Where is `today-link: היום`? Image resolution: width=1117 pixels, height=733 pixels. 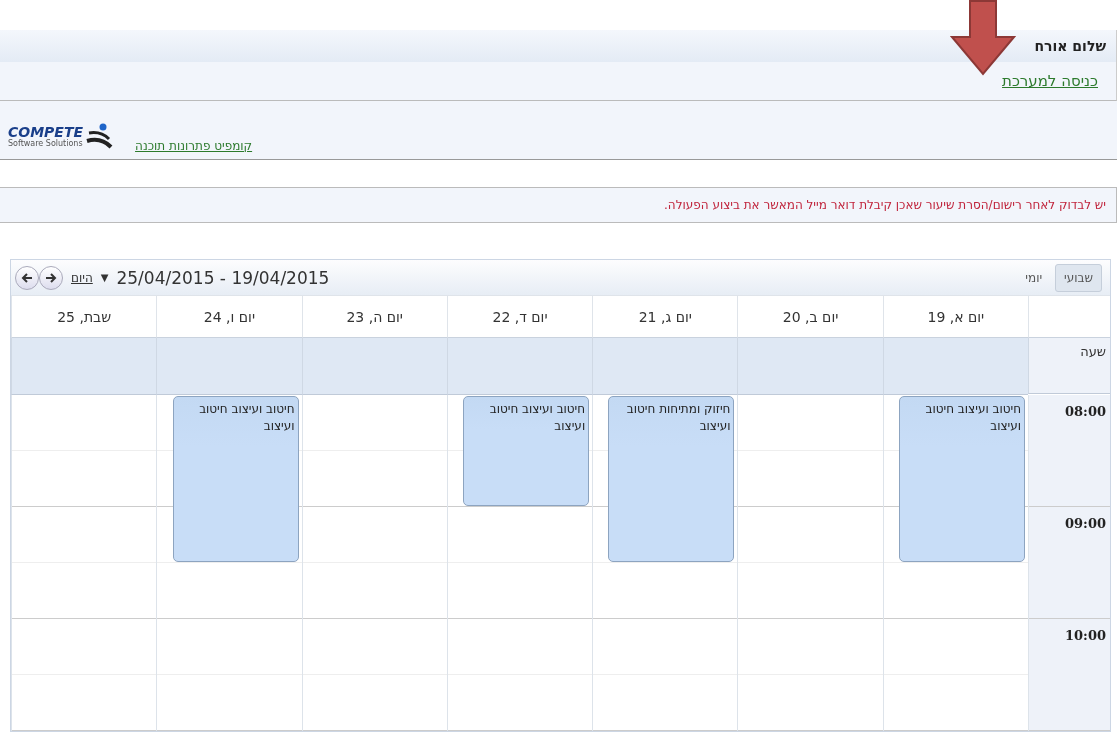
today-link: היום is located at coordinates (82, 277).